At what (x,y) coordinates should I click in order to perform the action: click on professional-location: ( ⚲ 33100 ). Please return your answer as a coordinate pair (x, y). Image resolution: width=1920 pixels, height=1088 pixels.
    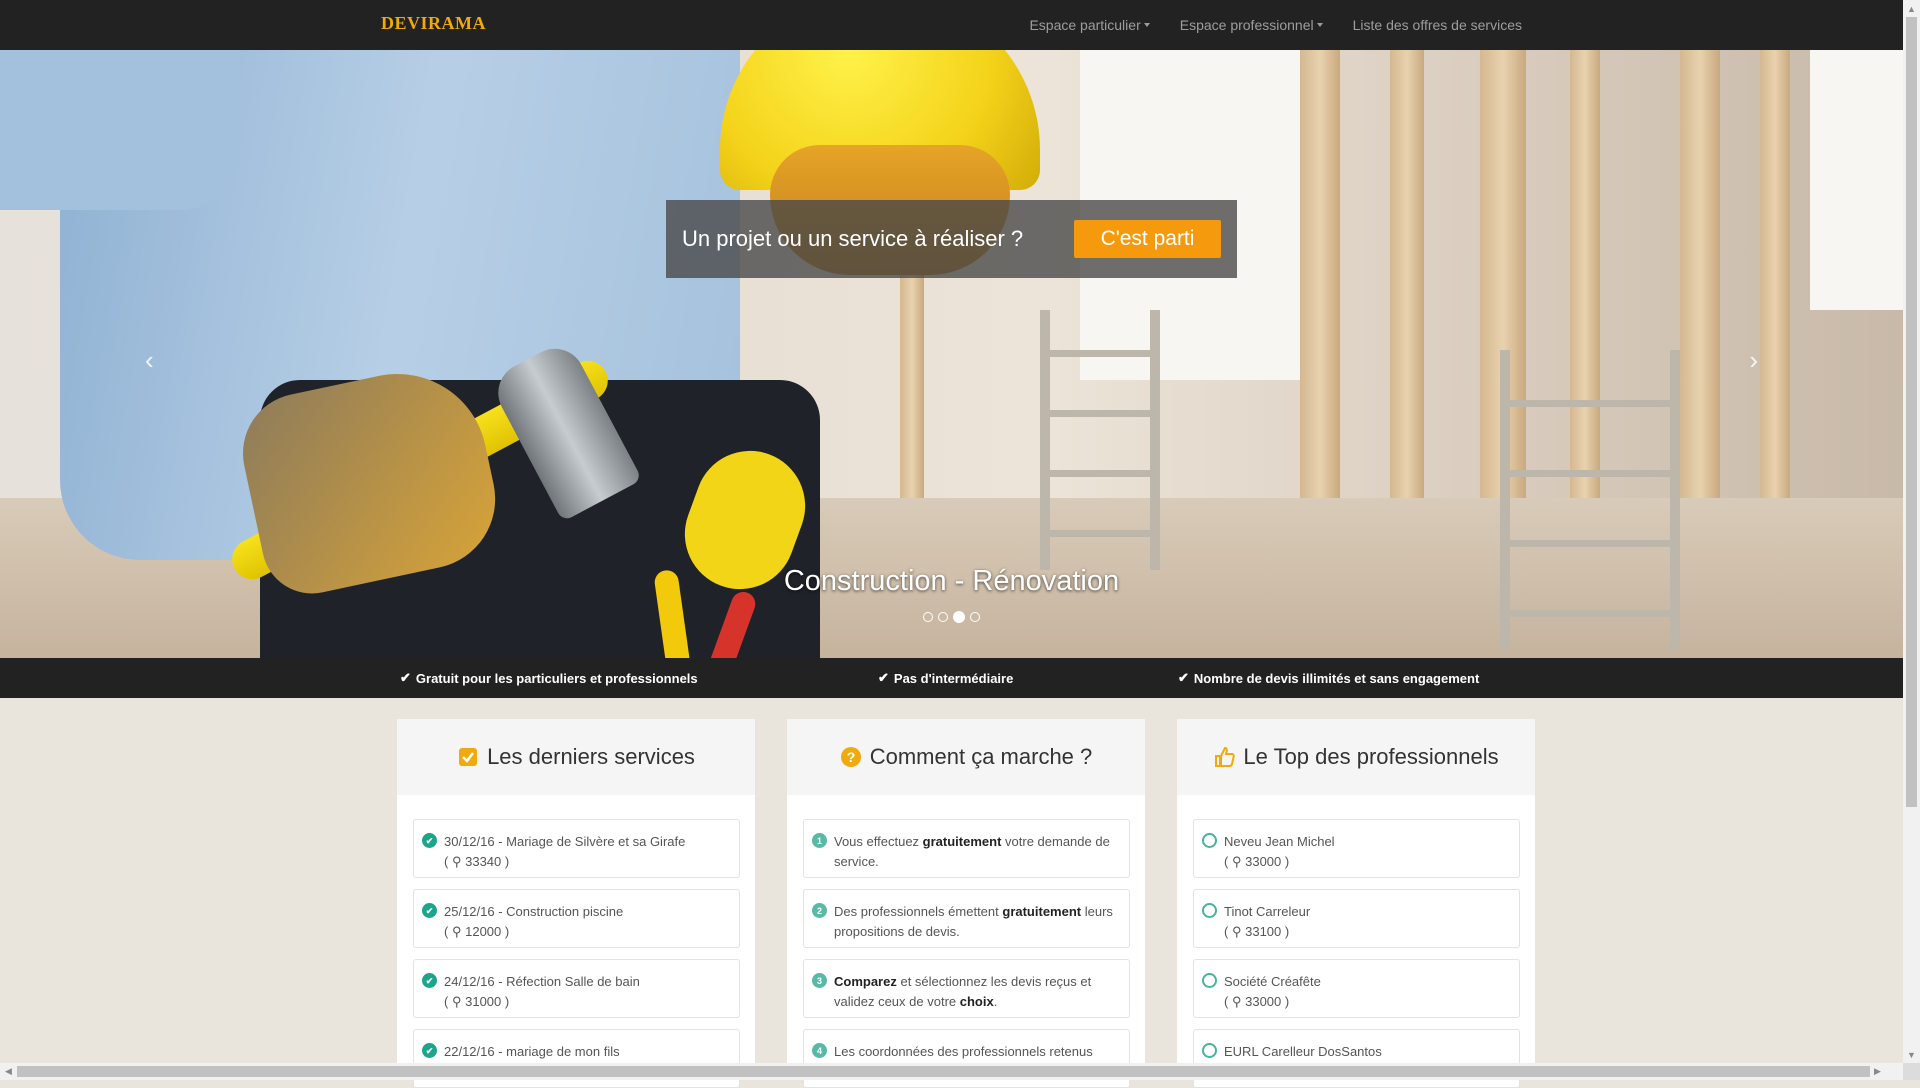
    Looking at the image, I should click on (1257, 931).